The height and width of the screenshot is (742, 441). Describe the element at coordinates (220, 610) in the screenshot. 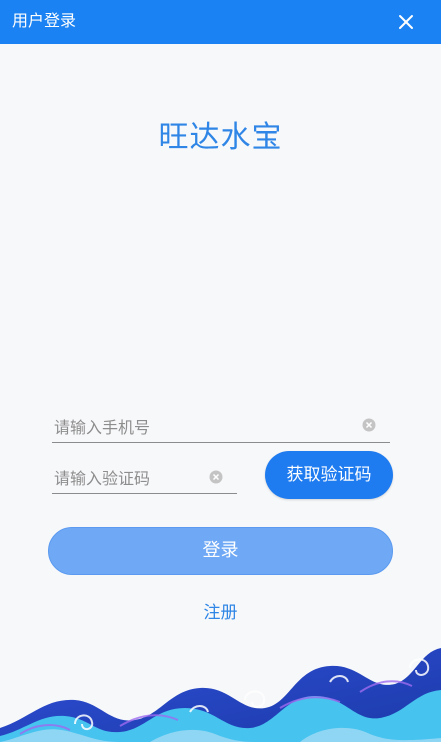

I see `register-link: 注册` at that location.